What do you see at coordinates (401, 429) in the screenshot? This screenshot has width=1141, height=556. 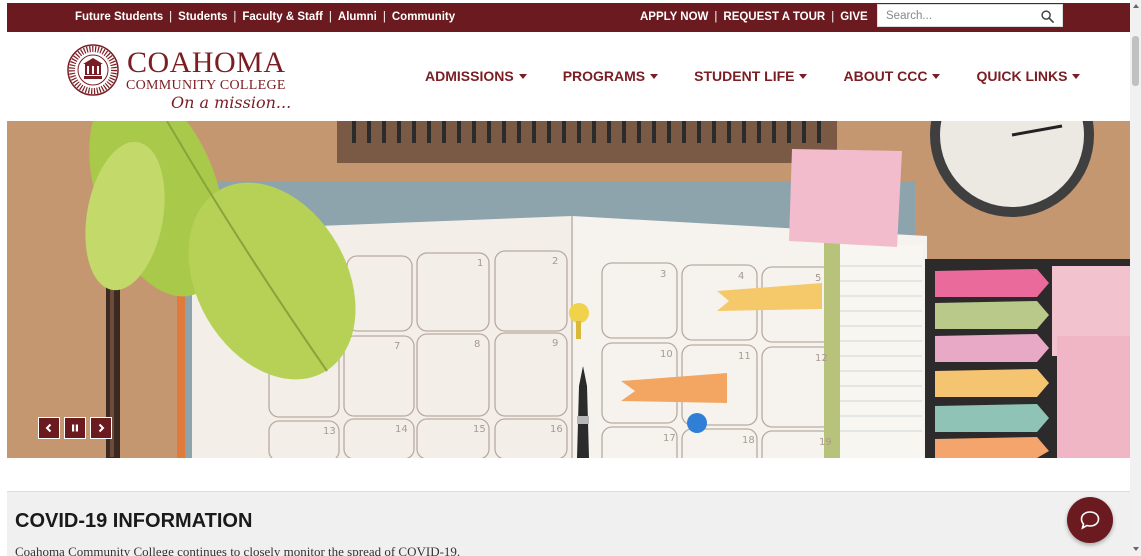 I see `calendar-day-number: 14` at bounding box center [401, 429].